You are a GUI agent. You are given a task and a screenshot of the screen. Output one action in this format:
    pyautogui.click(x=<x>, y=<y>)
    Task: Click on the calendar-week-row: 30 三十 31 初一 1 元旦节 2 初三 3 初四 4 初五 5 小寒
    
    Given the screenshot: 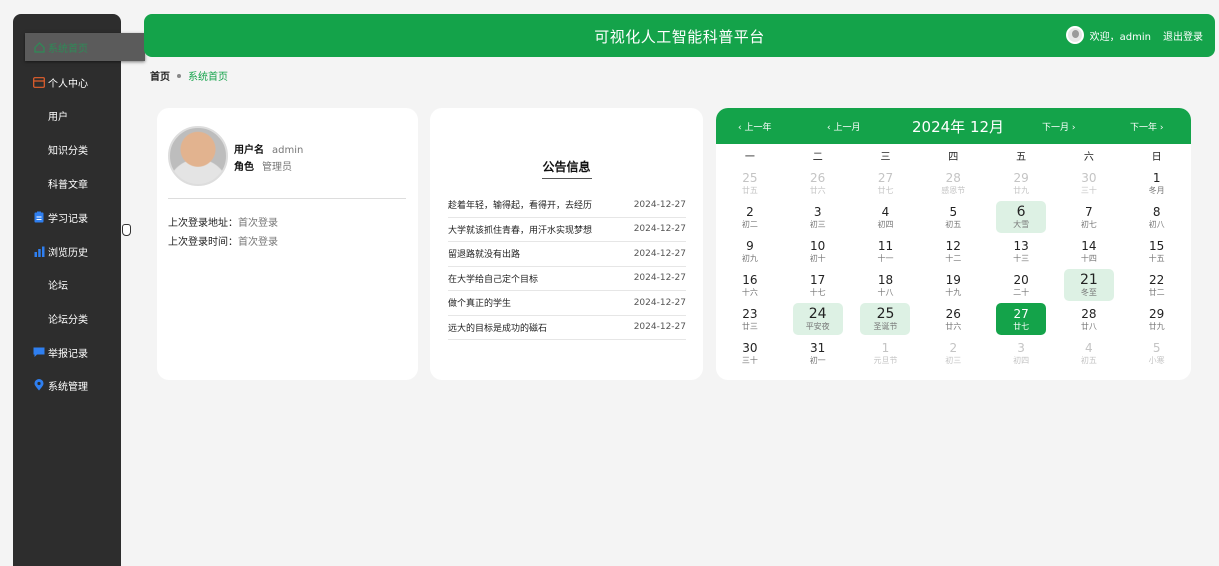 What is the action you would take?
    pyautogui.click(x=953, y=354)
    